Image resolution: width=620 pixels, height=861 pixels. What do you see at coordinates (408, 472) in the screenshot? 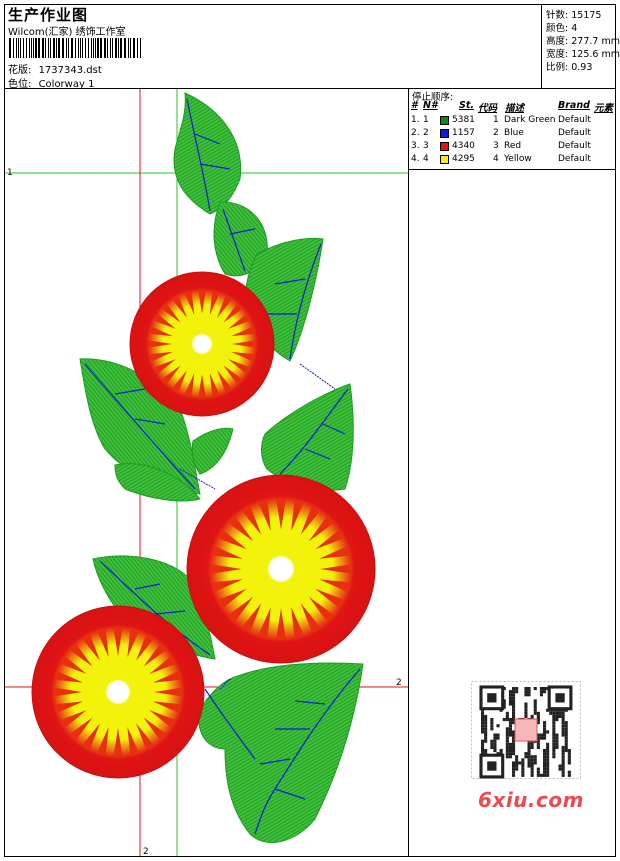
I see `panel-divider` at bounding box center [408, 472].